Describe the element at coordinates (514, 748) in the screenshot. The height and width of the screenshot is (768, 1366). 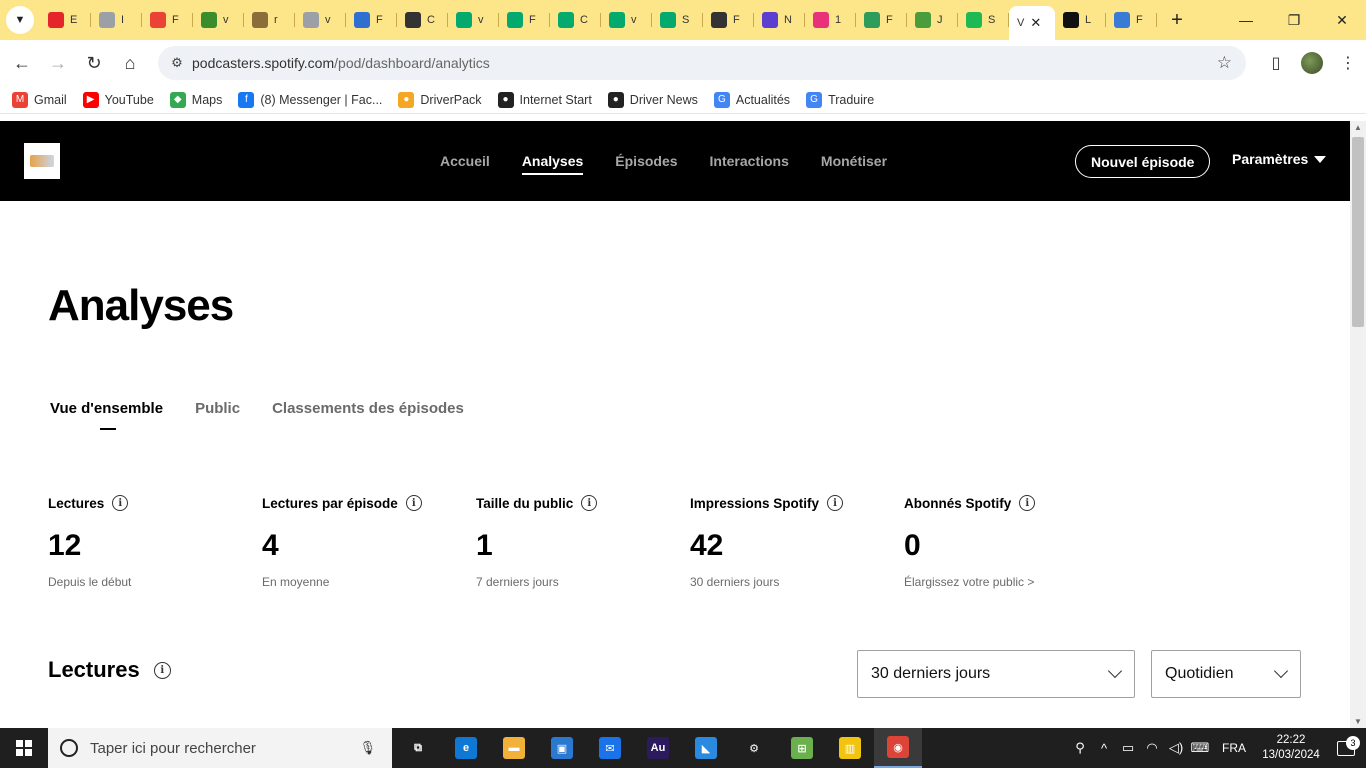
I see `taskbar-app-button: ▬` at that location.